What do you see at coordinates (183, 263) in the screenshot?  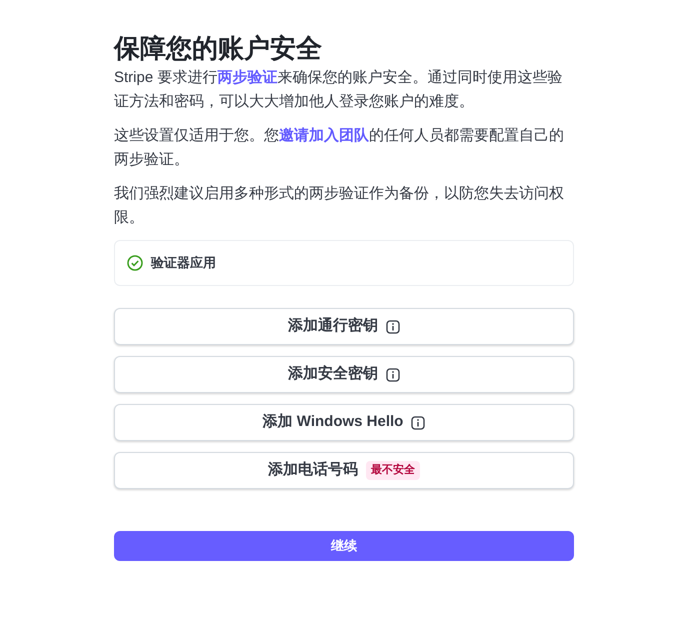 I see `method-label: 验证器应用` at bounding box center [183, 263].